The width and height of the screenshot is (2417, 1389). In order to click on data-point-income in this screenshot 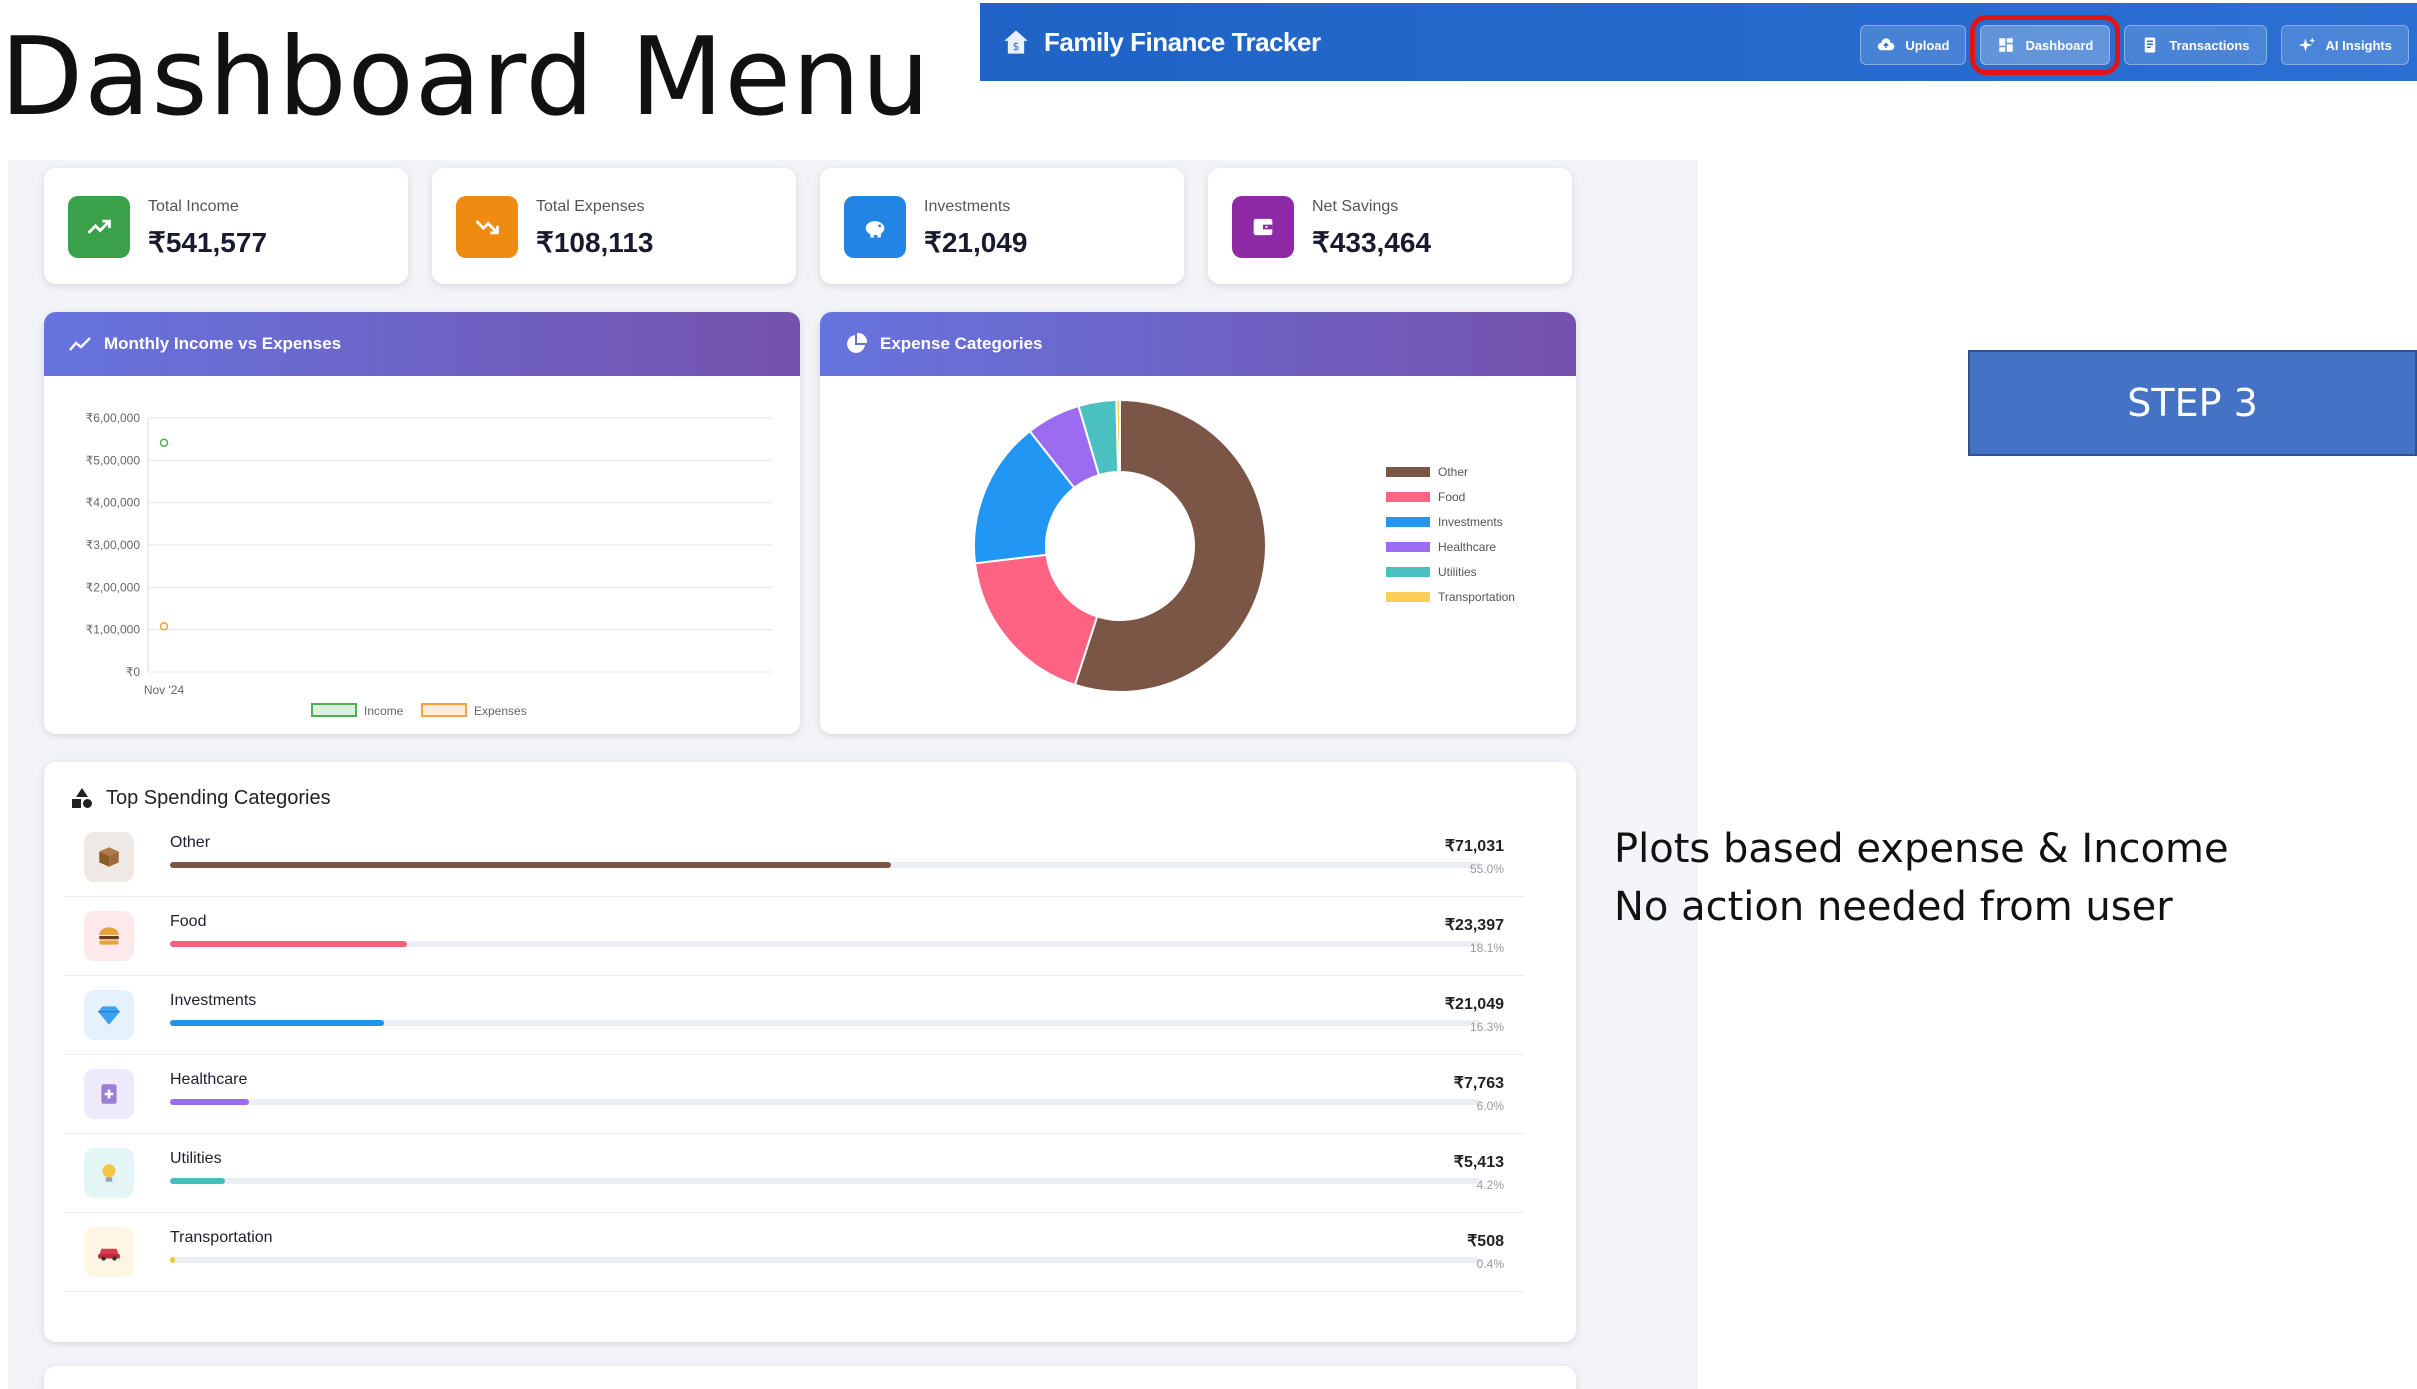, I will do `click(164, 442)`.